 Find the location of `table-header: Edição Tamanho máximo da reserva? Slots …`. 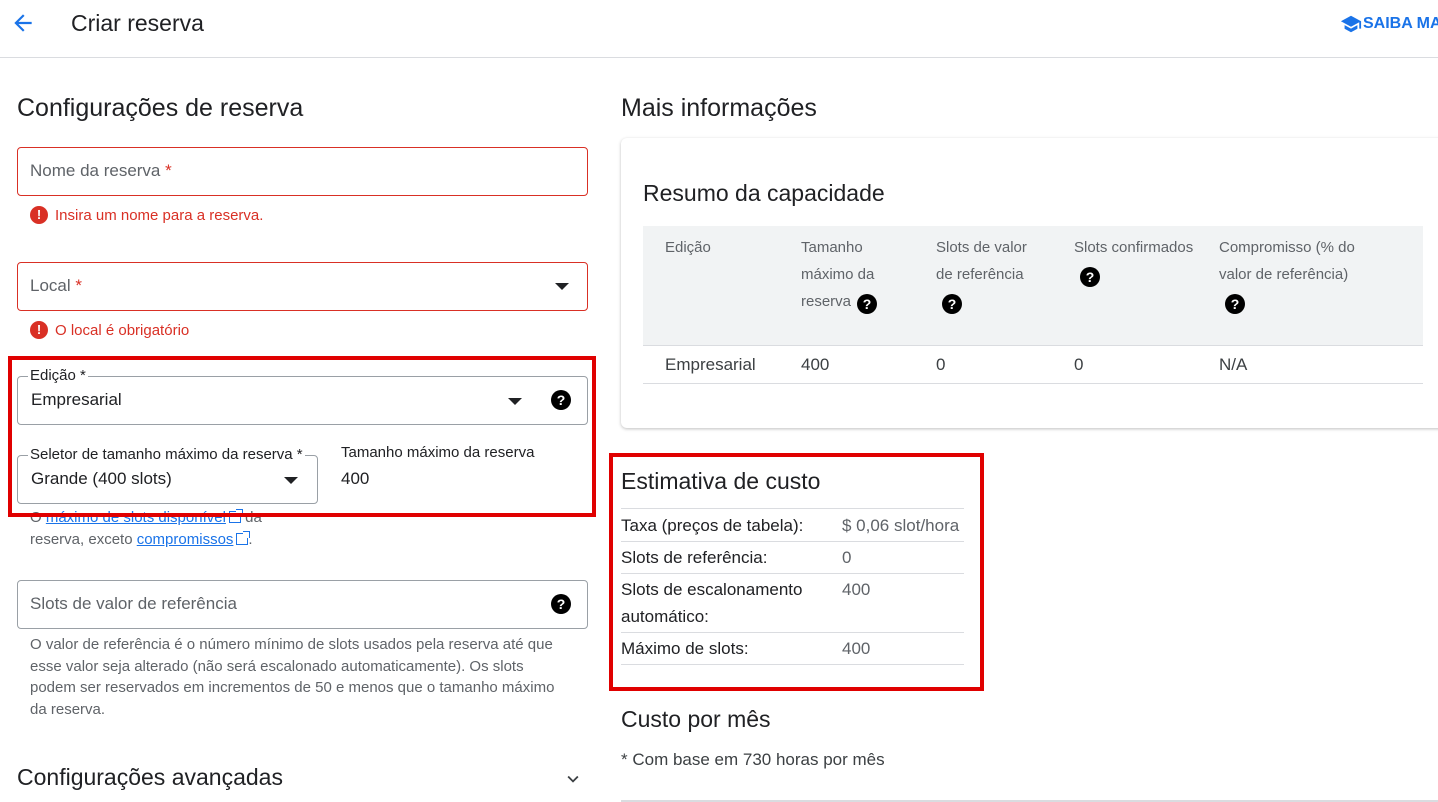

table-header: Edição Tamanho máximo da reserva? Slots … is located at coordinates (1033, 286).